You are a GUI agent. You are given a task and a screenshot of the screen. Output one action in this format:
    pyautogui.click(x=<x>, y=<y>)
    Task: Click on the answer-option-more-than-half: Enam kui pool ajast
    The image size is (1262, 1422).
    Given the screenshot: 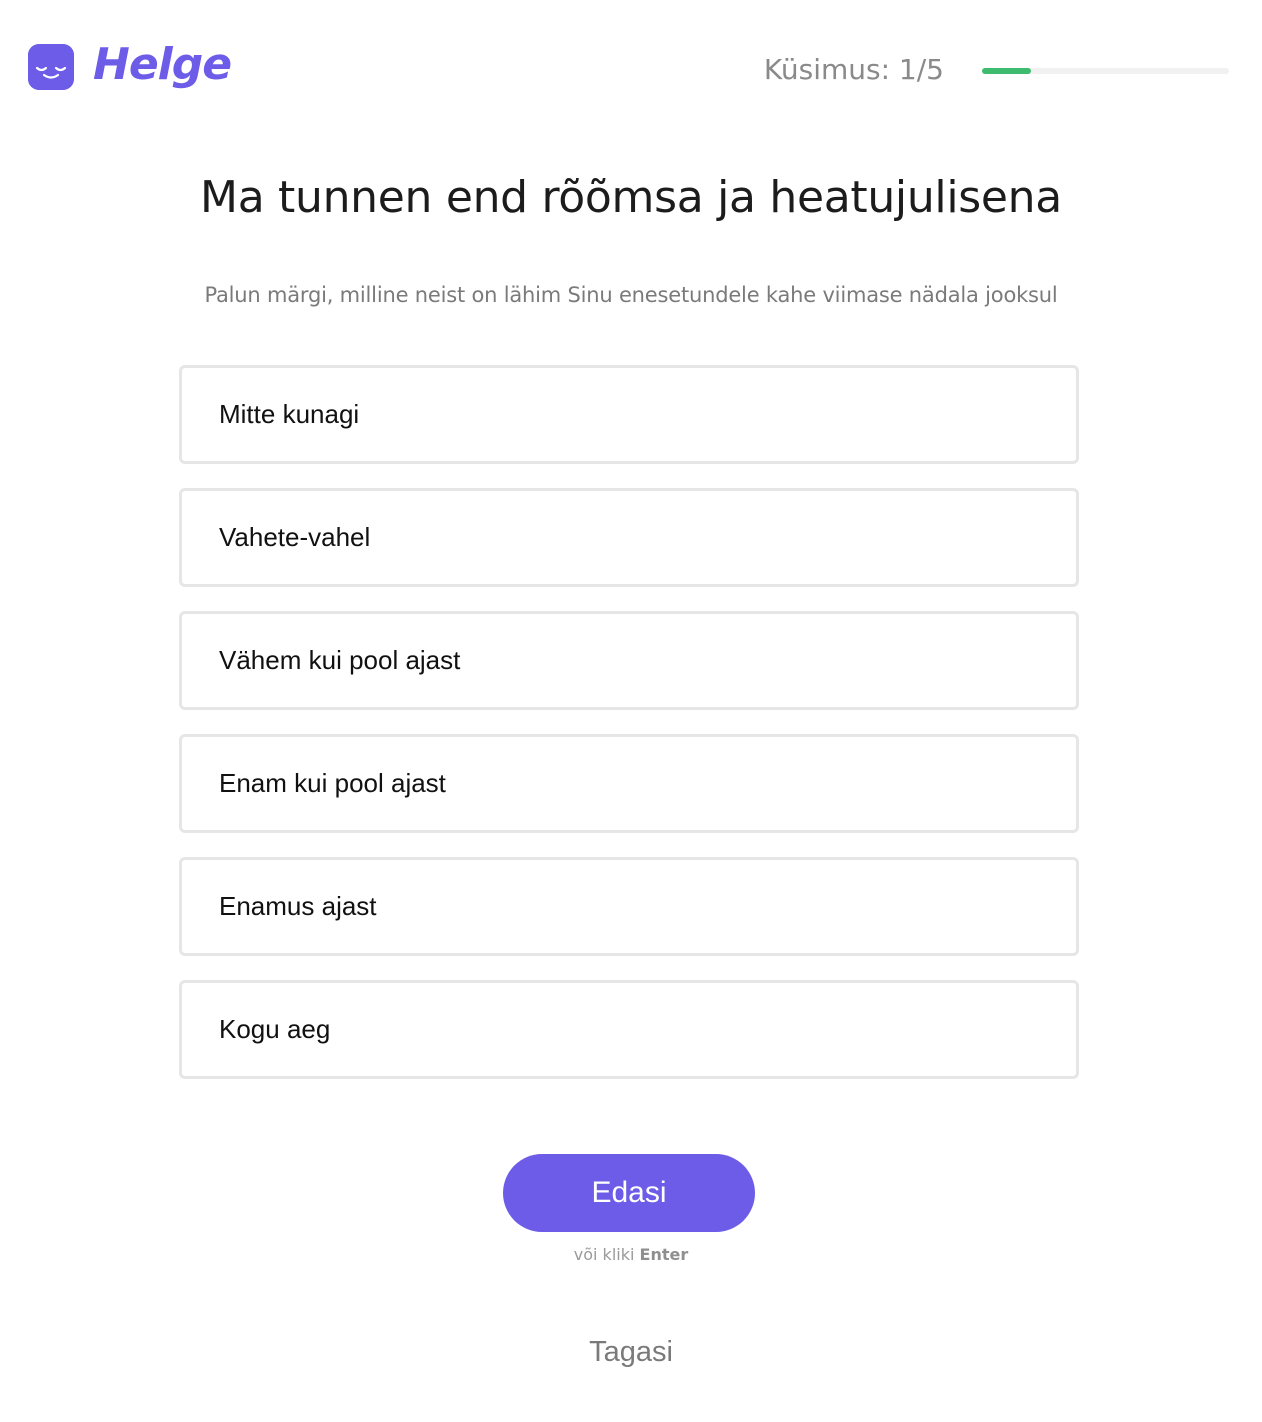 What is the action you would take?
    pyautogui.click(x=629, y=783)
    